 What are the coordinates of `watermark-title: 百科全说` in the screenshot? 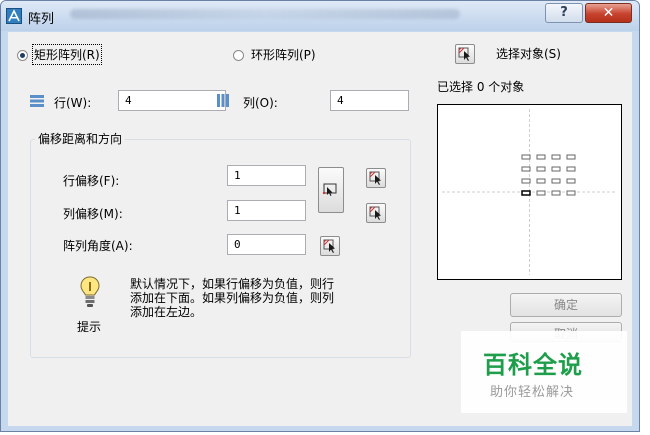 It's located at (533, 365).